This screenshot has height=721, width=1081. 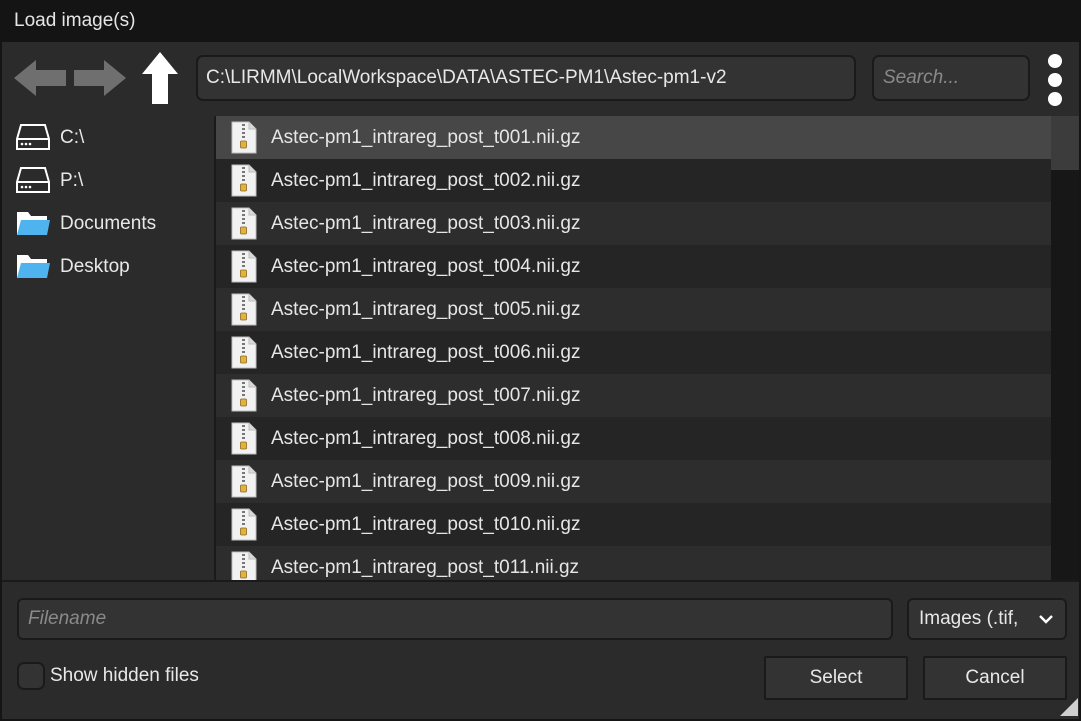 I want to click on path-field, so click(x=526, y=78).